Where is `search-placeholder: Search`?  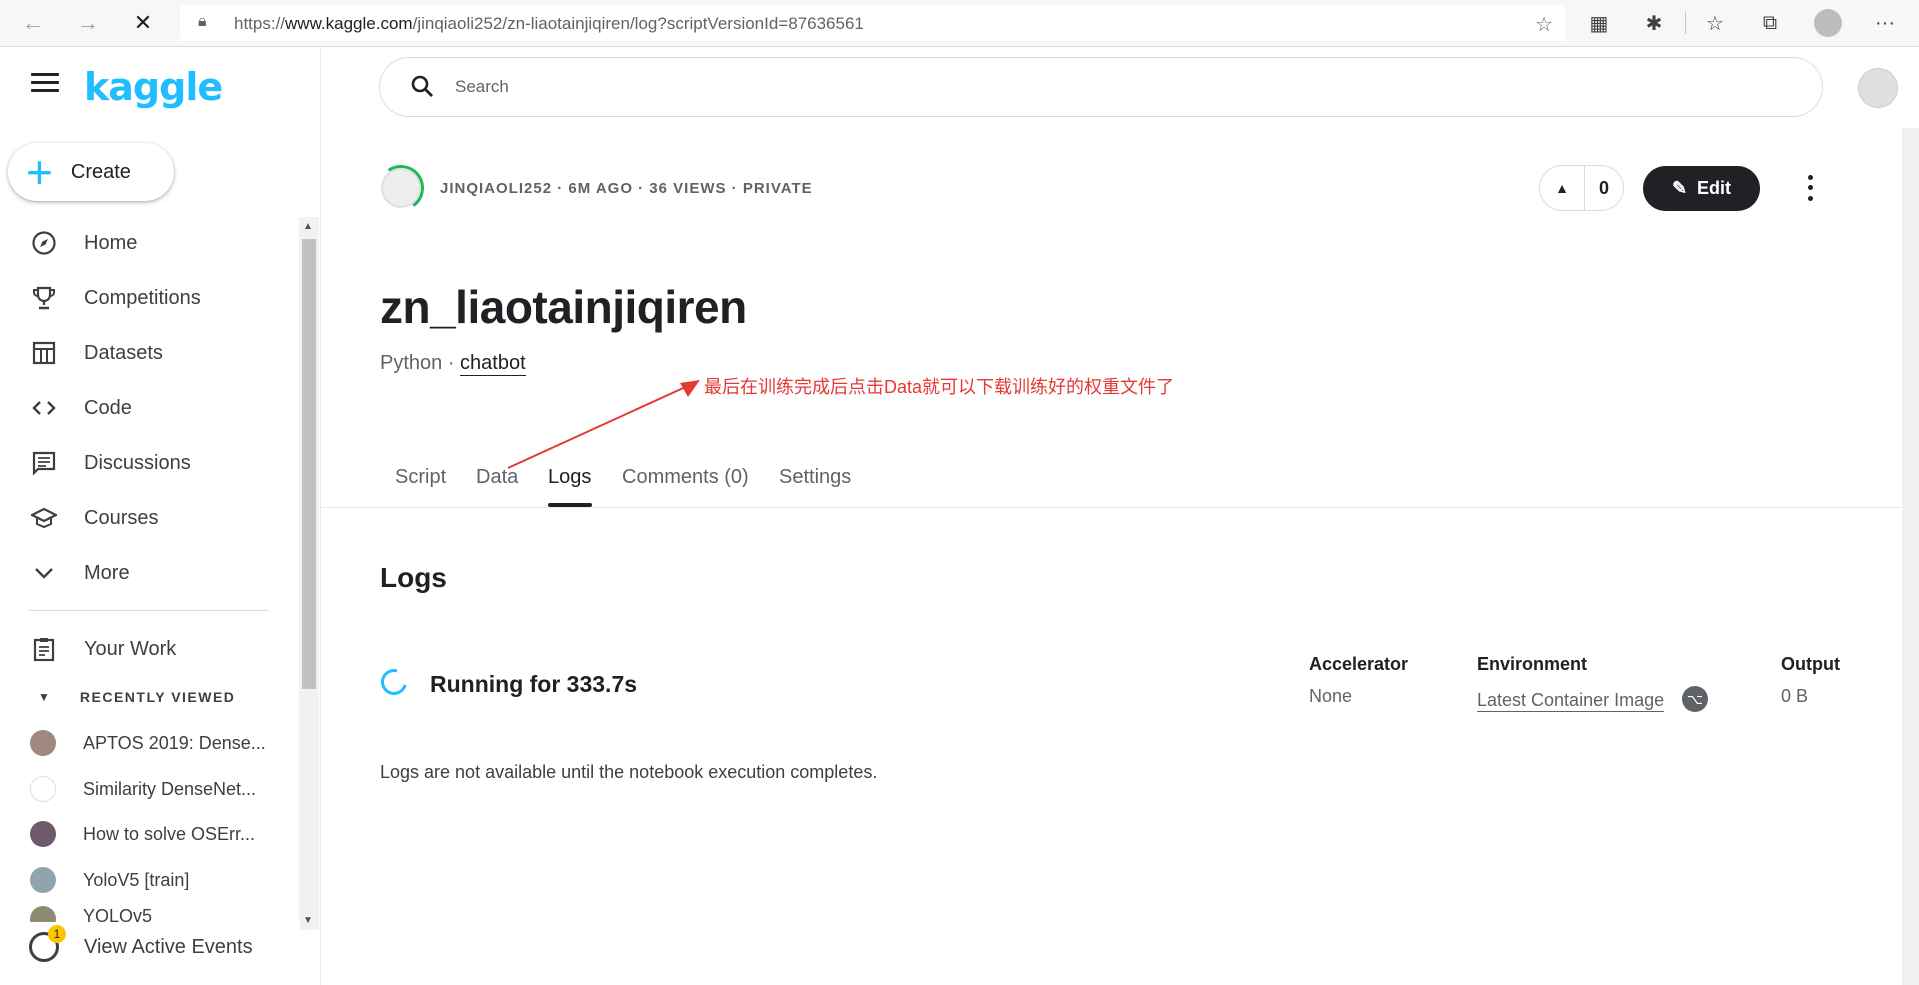
search-placeholder: Search is located at coordinates (482, 86).